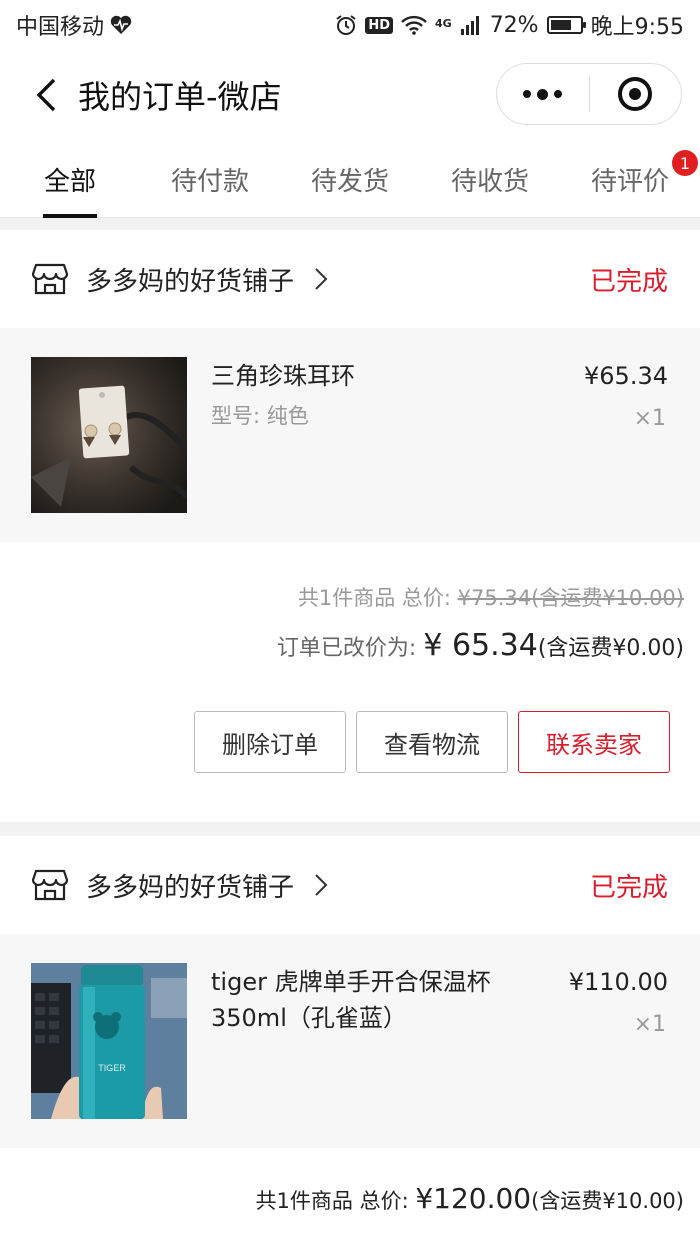 The width and height of the screenshot is (700, 1244). What do you see at coordinates (350, 95) in the screenshot?
I see `nav-bar: 我的订单-微店` at bounding box center [350, 95].